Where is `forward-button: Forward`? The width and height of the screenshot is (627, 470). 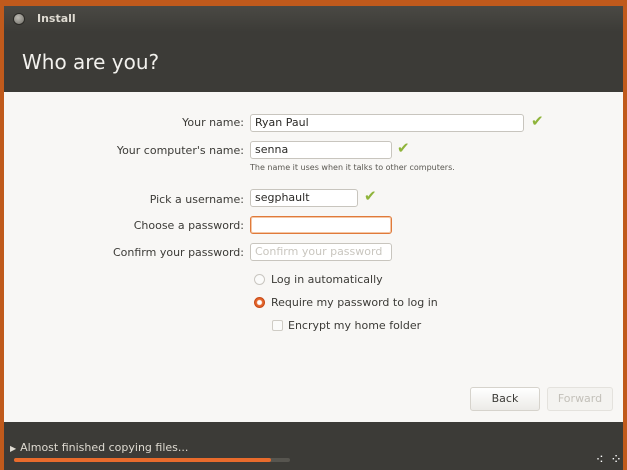 forward-button: Forward is located at coordinates (580, 399).